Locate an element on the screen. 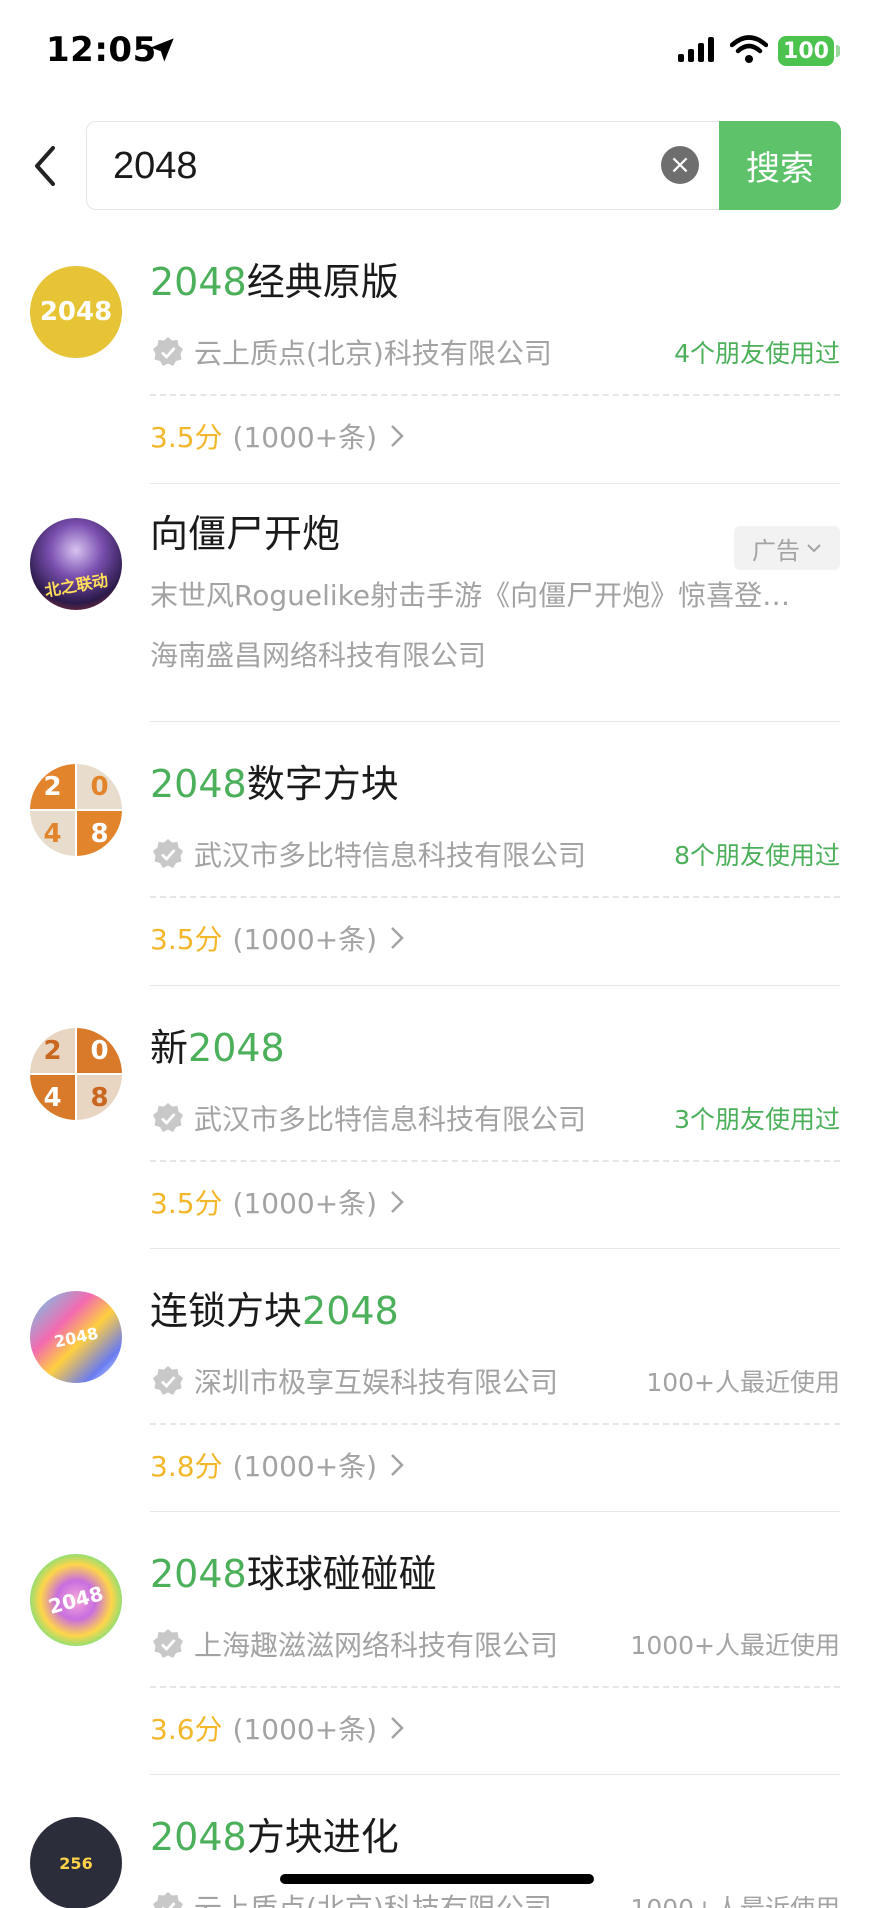  list-item: 256 2048方块进化 云上质点(北京)科技有限公司 1000+人最近使用 is located at coordinates (440, 1841).